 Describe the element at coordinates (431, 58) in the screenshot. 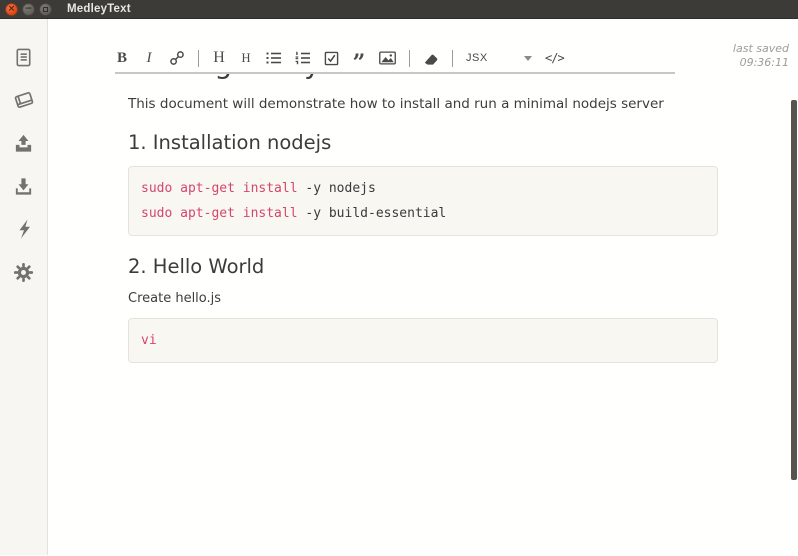

I see `eraser-icon` at that location.